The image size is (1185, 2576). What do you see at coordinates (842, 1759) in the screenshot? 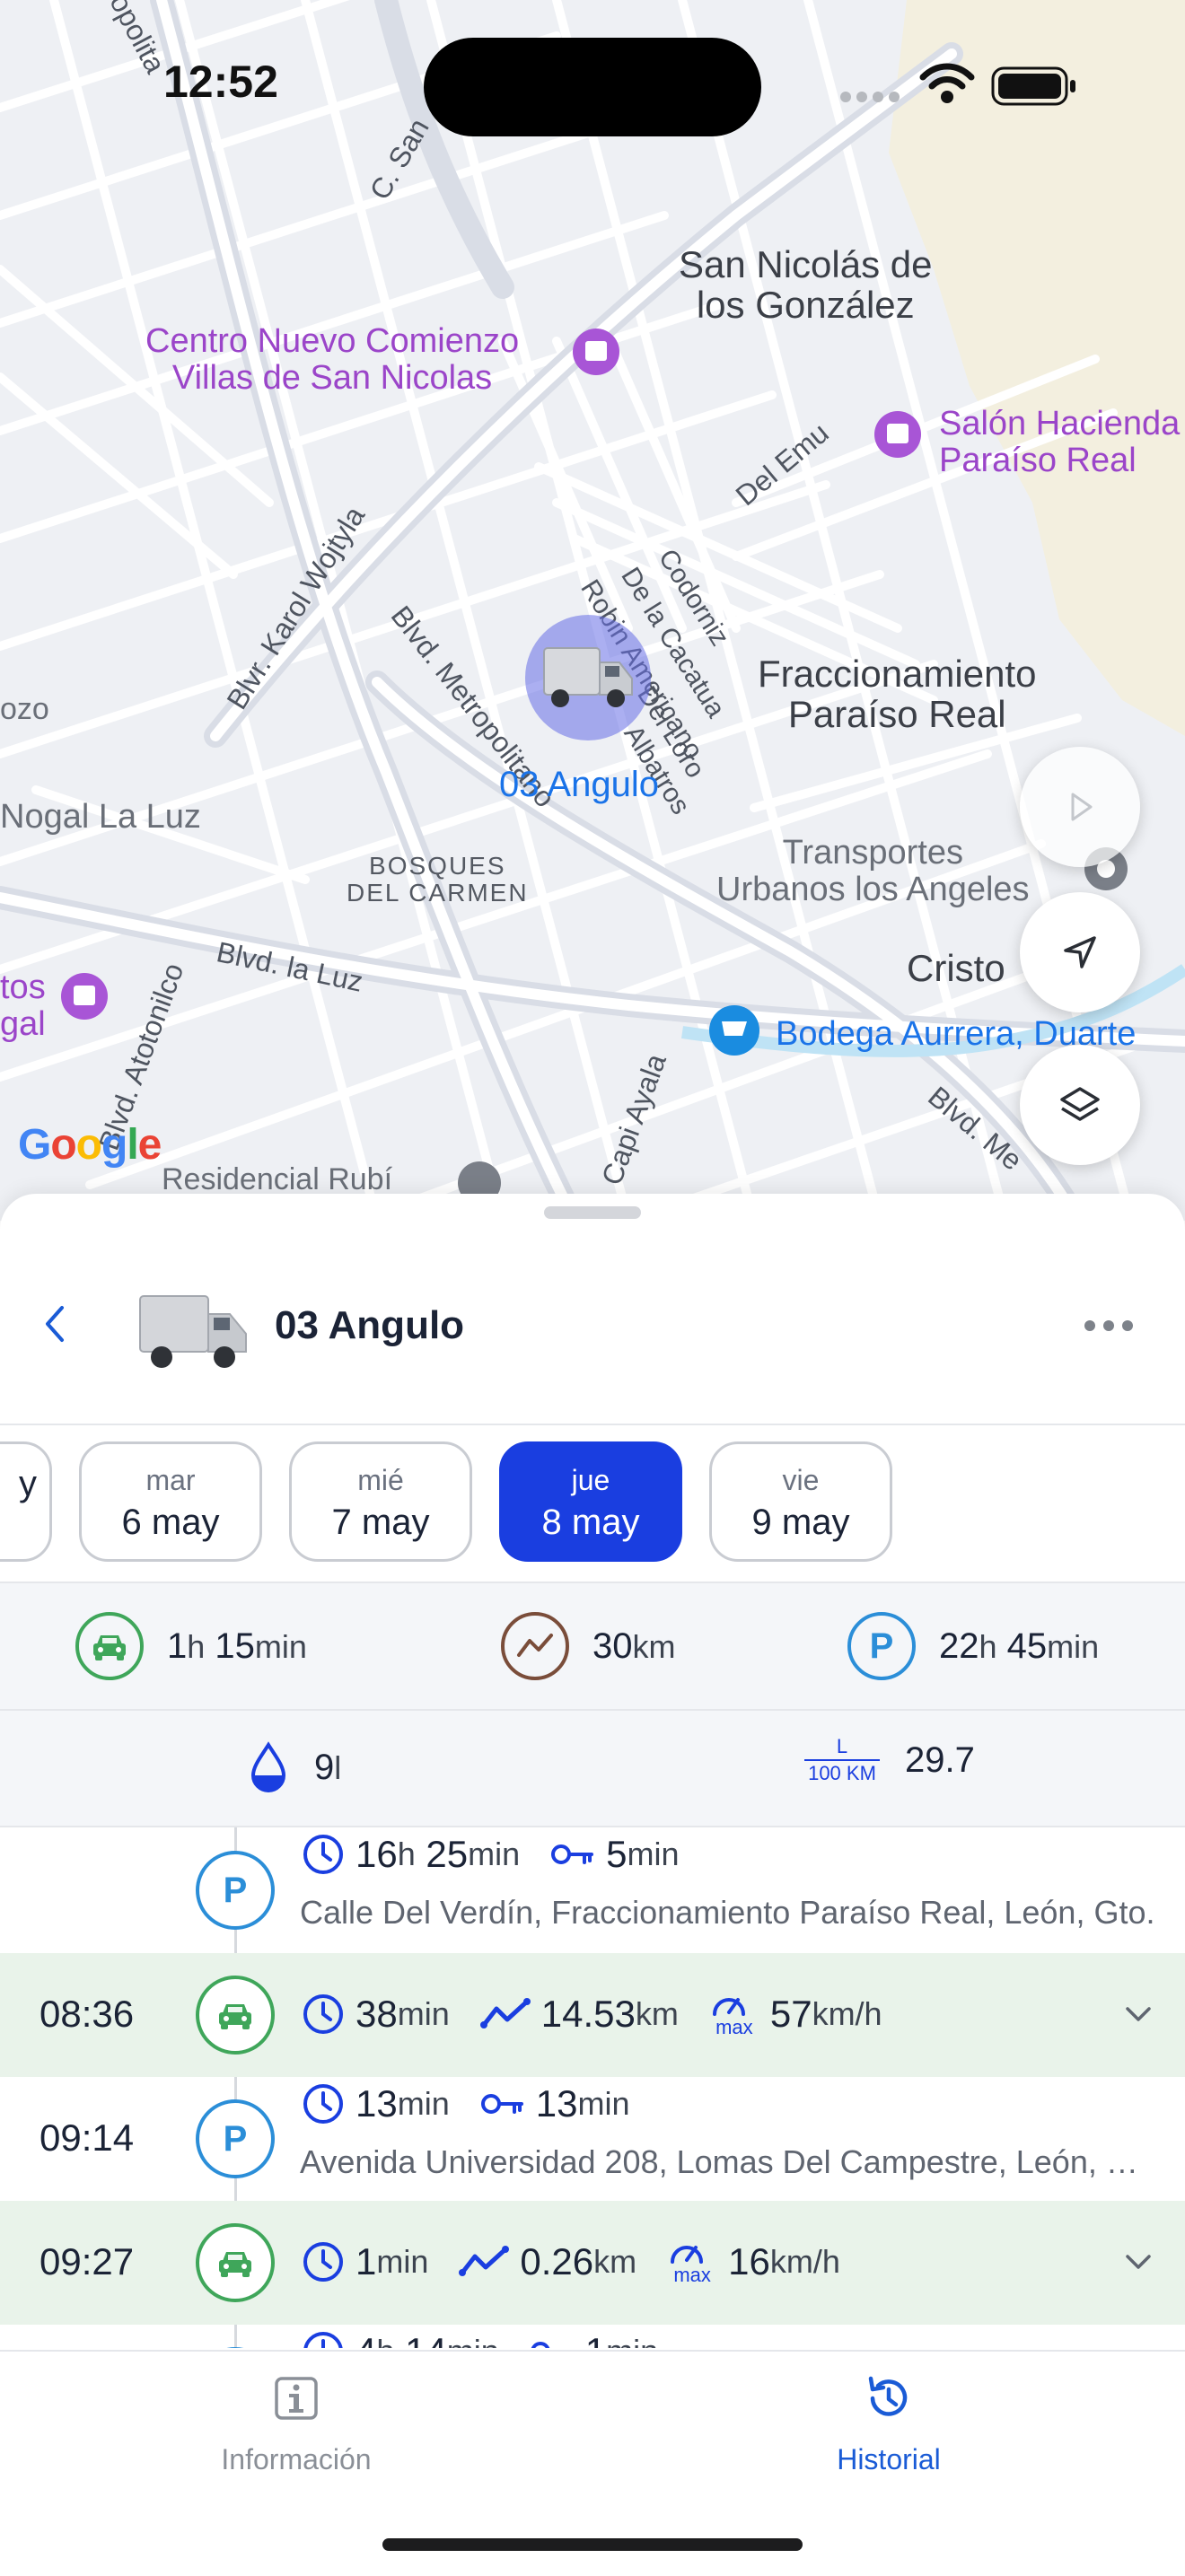
I see `liters-per-100km-icon: L 100 KM` at bounding box center [842, 1759].